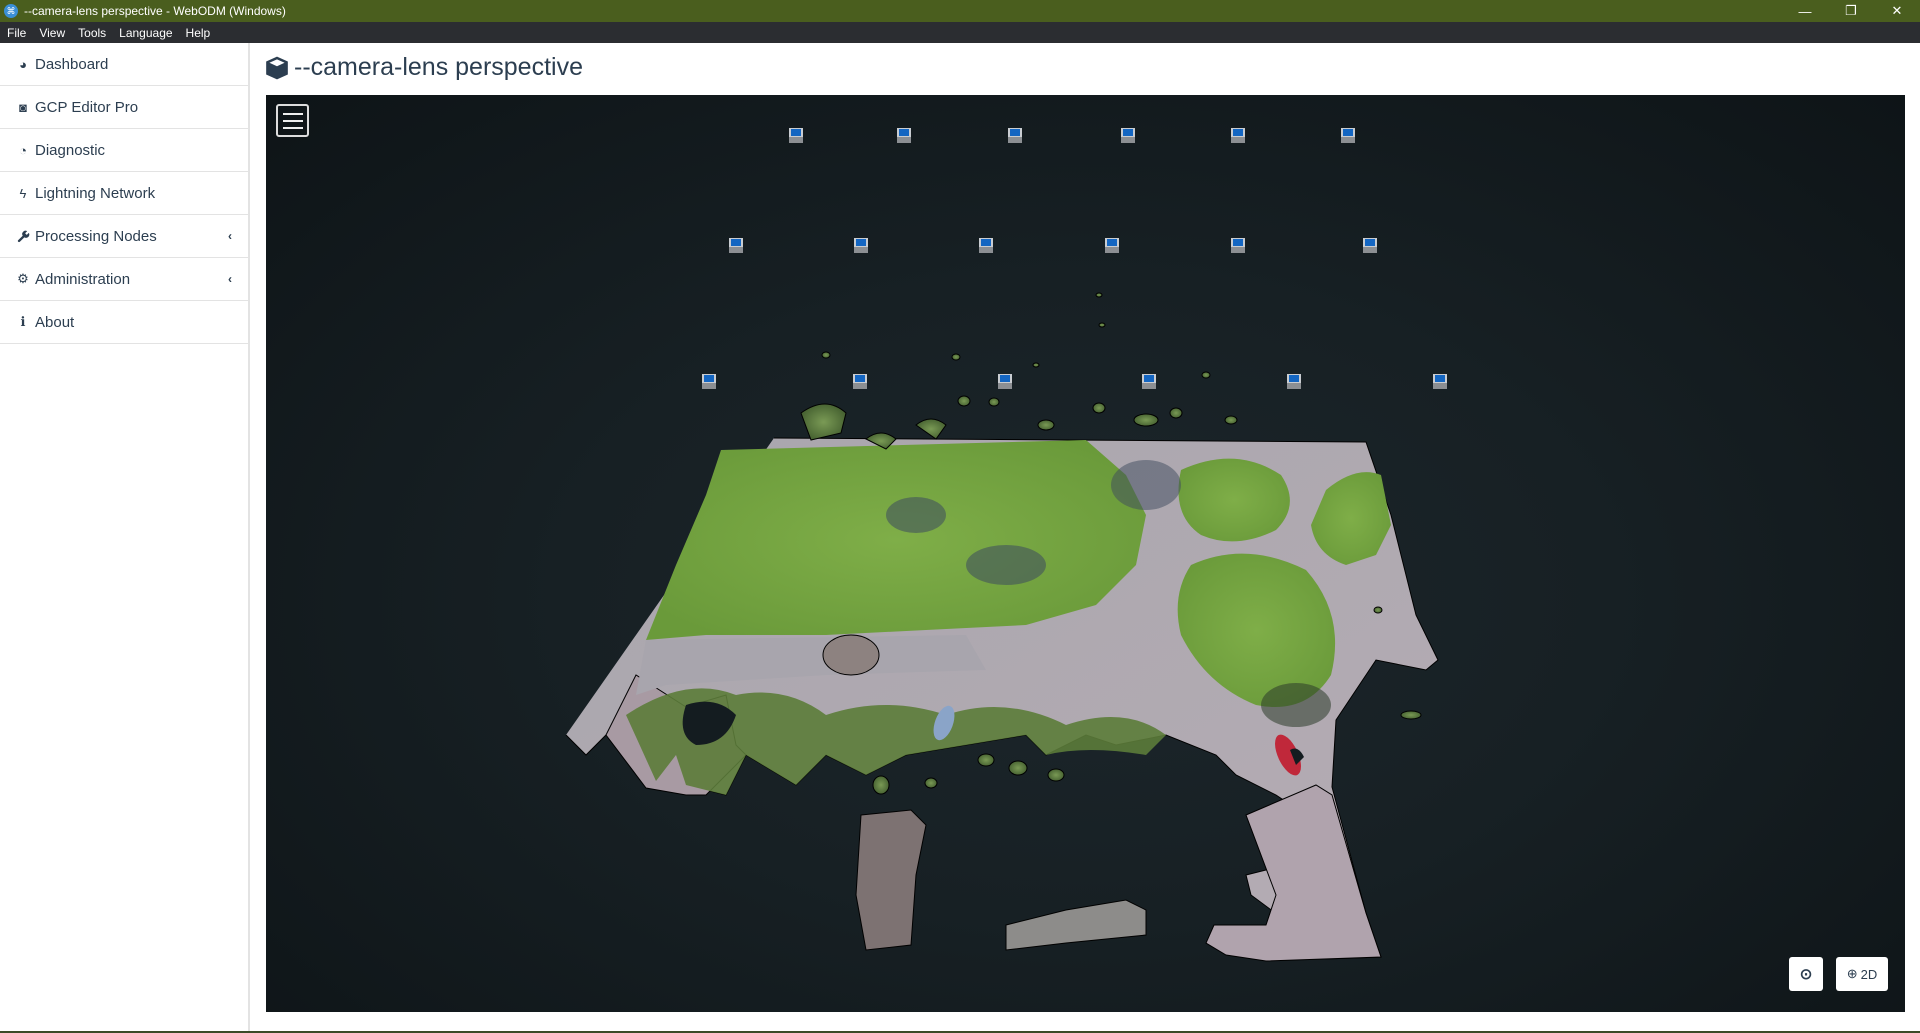 This screenshot has height=1033, width=1920. Describe the element at coordinates (23, 278) in the screenshot. I see `gears-icon: ⚙` at that location.